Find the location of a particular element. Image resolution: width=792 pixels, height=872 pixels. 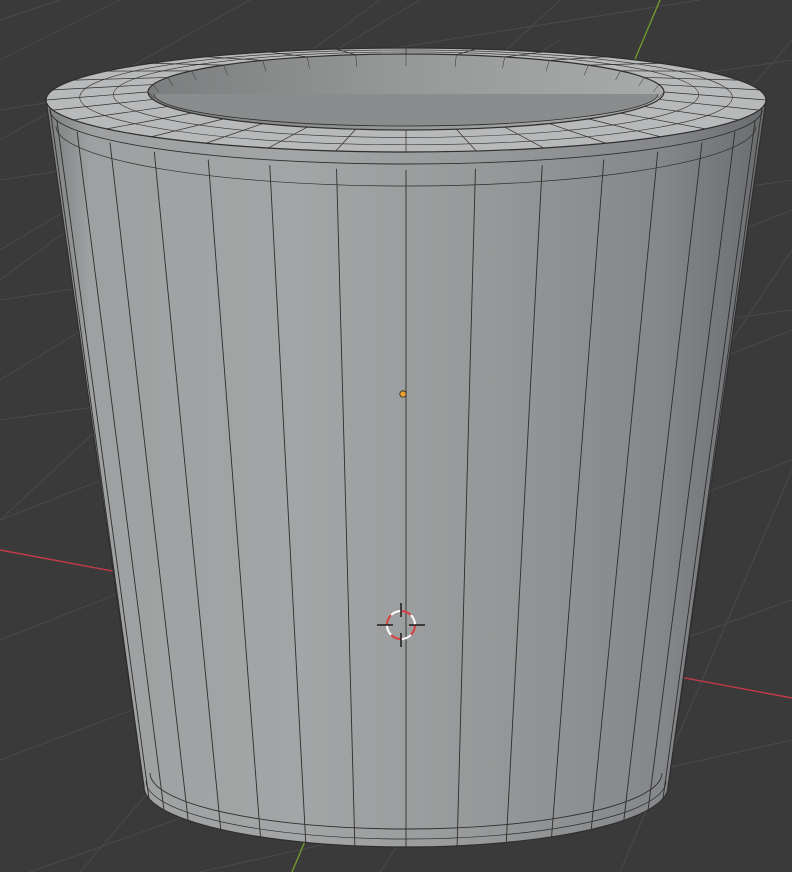

object-origin-point is located at coordinates (403, 394).